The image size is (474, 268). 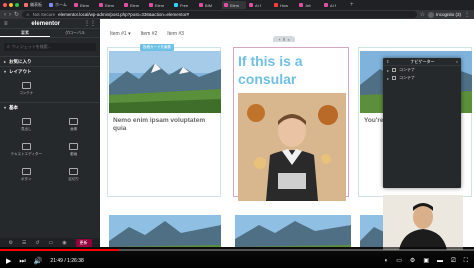 What do you see at coordinates (466, 261) in the screenshot?
I see `fullscreen-icon: ⛶` at bounding box center [466, 261].